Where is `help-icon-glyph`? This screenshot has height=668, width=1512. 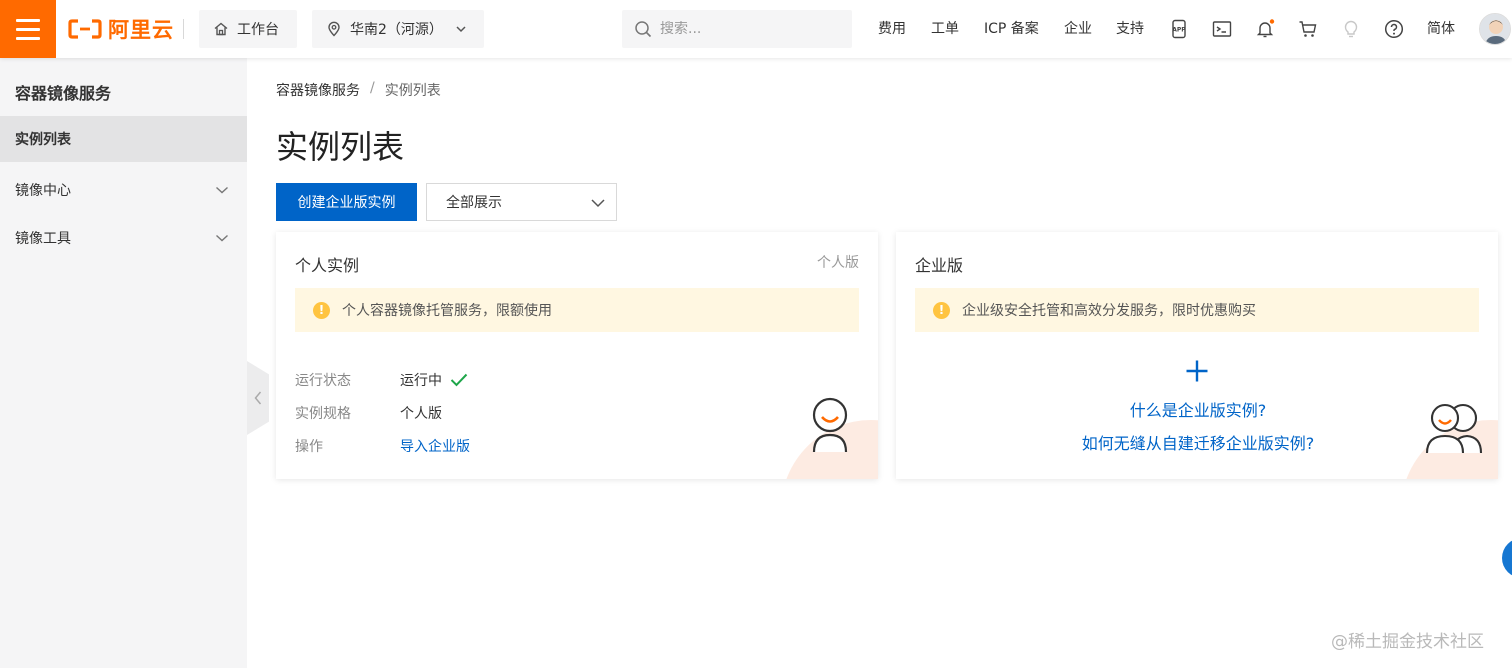 help-icon-glyph is located at coordinates (1394, 29).